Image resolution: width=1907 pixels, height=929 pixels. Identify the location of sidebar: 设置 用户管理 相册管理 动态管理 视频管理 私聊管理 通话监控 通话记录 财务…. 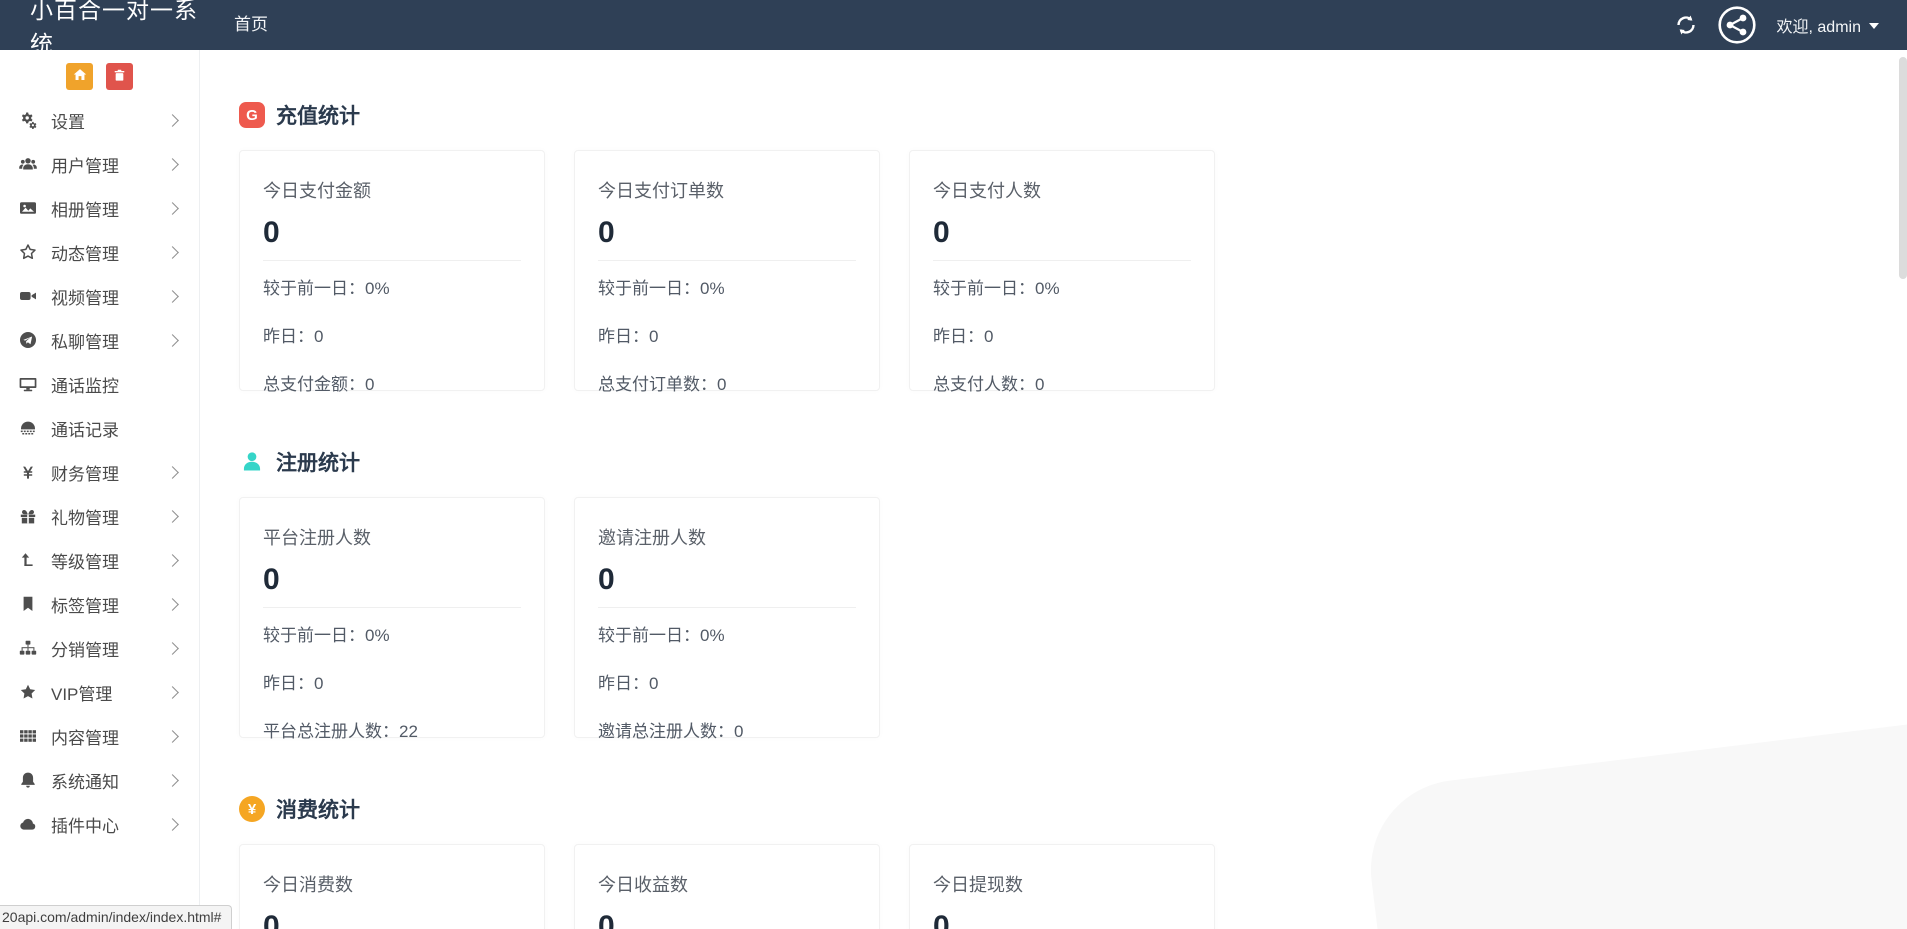
(100, 489).